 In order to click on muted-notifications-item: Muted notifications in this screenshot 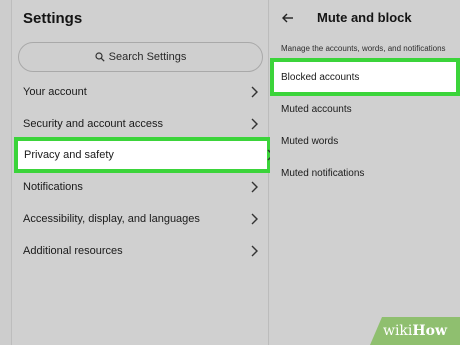, I will do `click(322, 173)`.